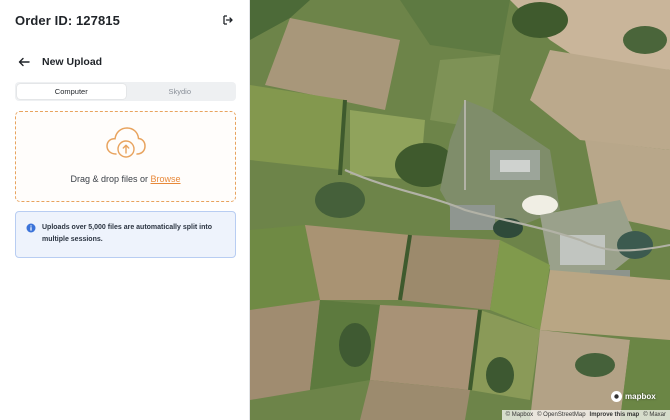 The image size is (670, 420). Describe the element at coordinates (615, 415) in the screenshot. I see `attribution-improve: Improve this map` at that location.